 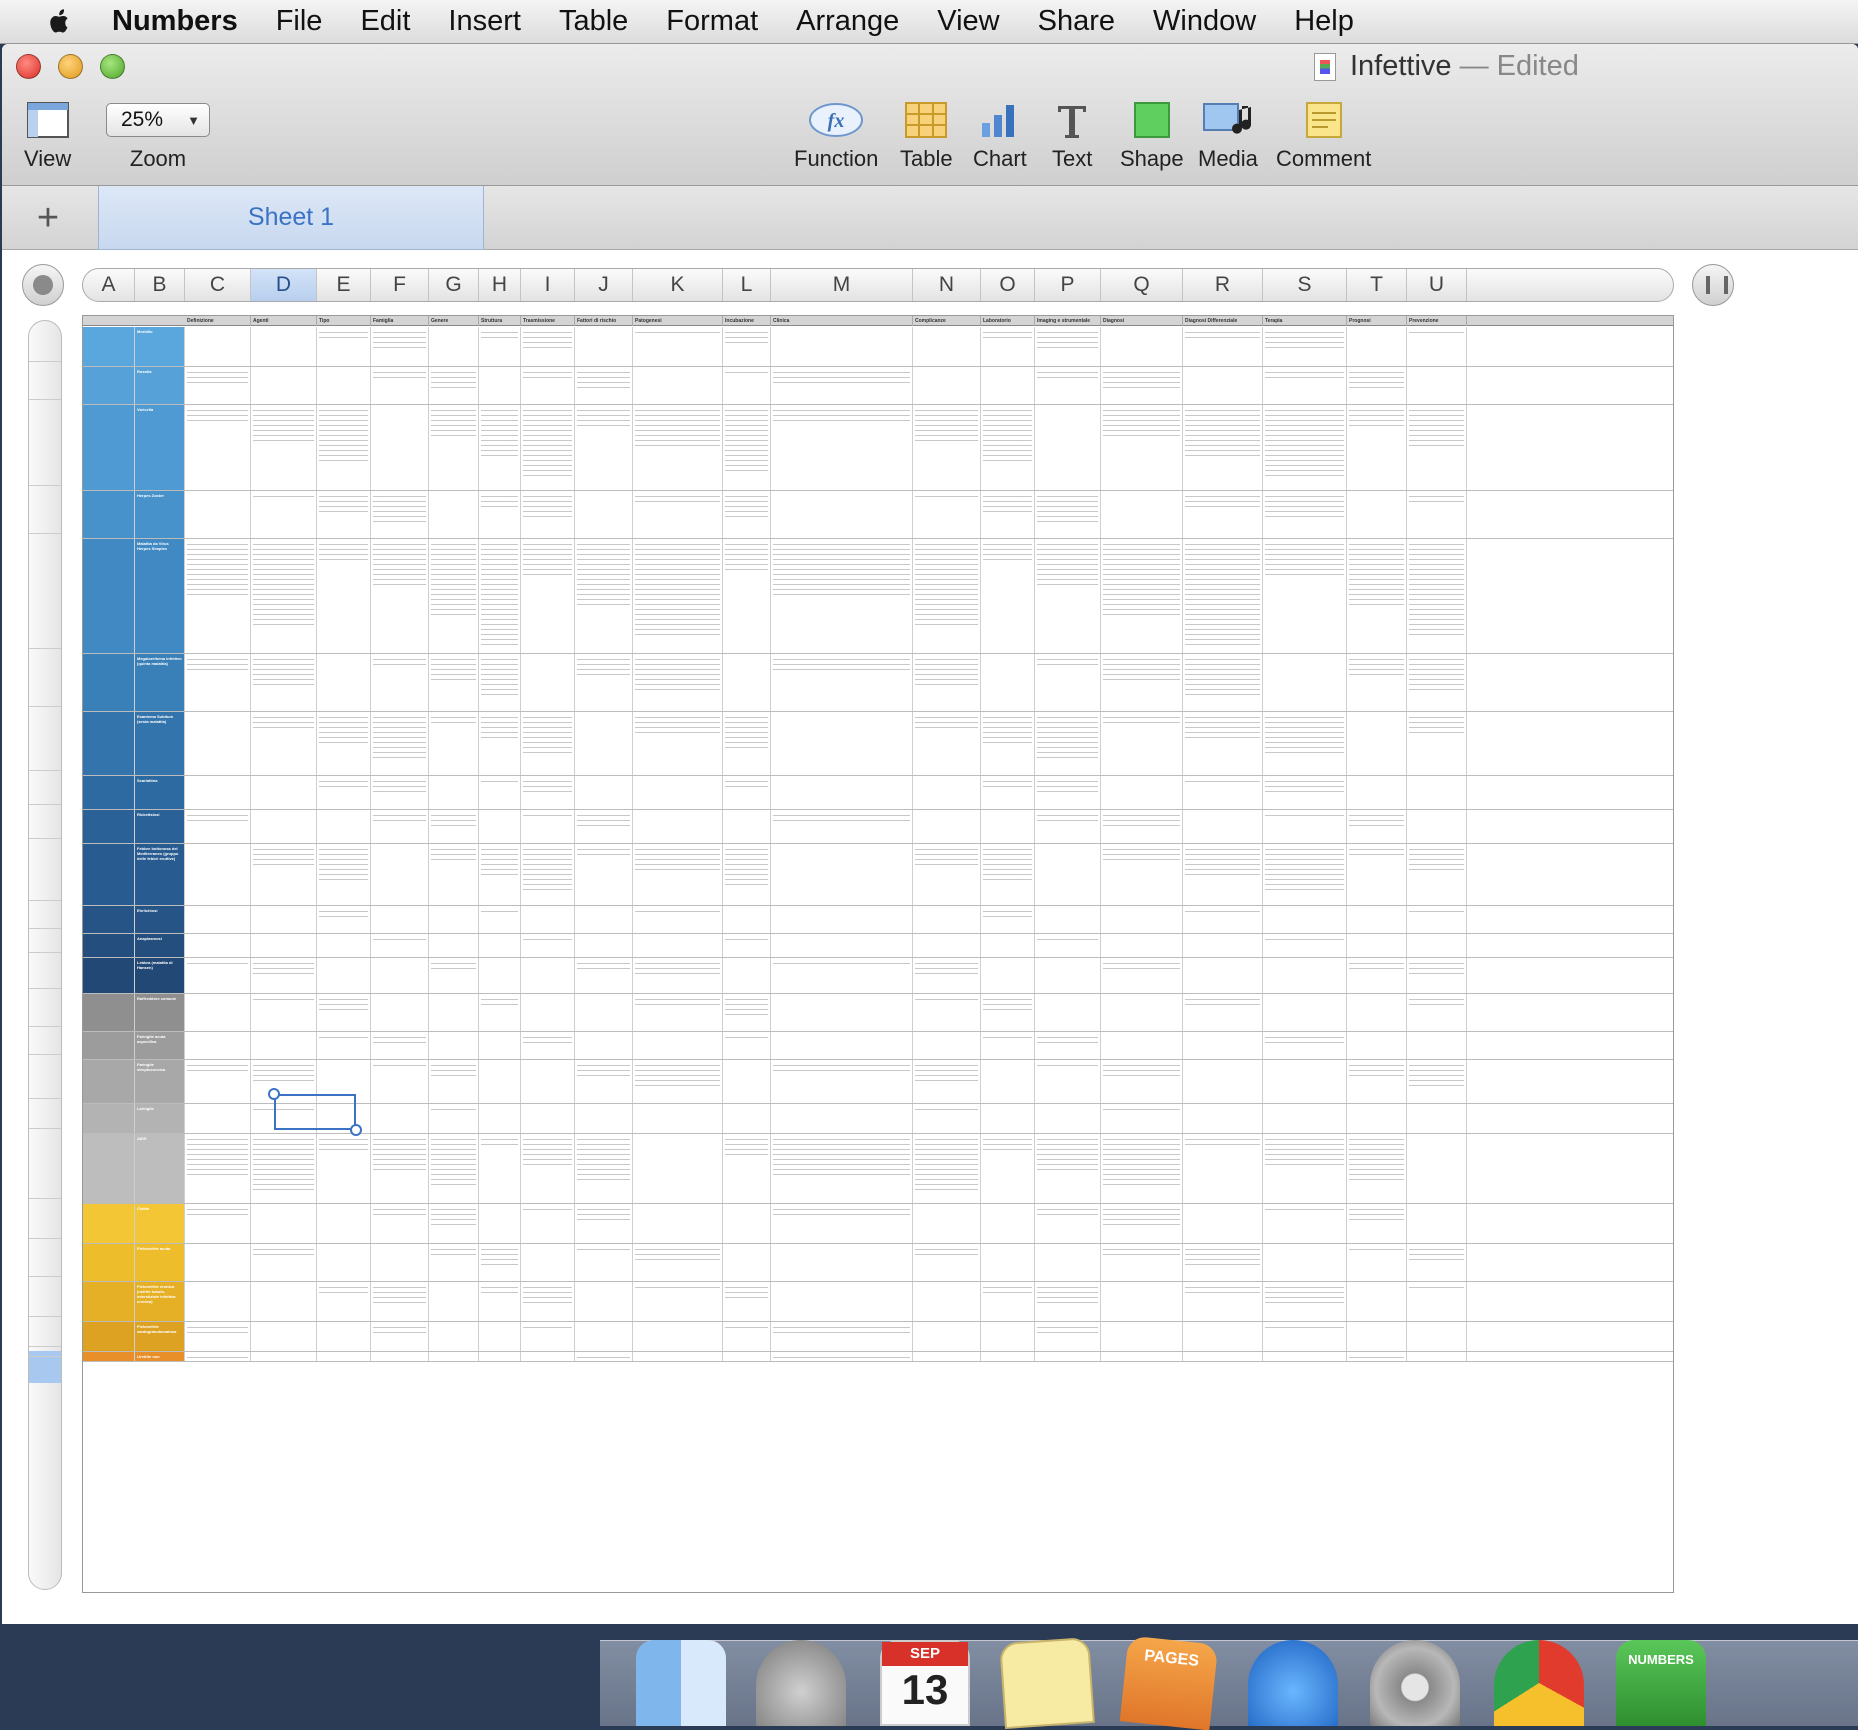 What do you see at coordinates (1008, 285) in the screenshot?
I see `column-header-o: O` at bounding box center [1008, 285].